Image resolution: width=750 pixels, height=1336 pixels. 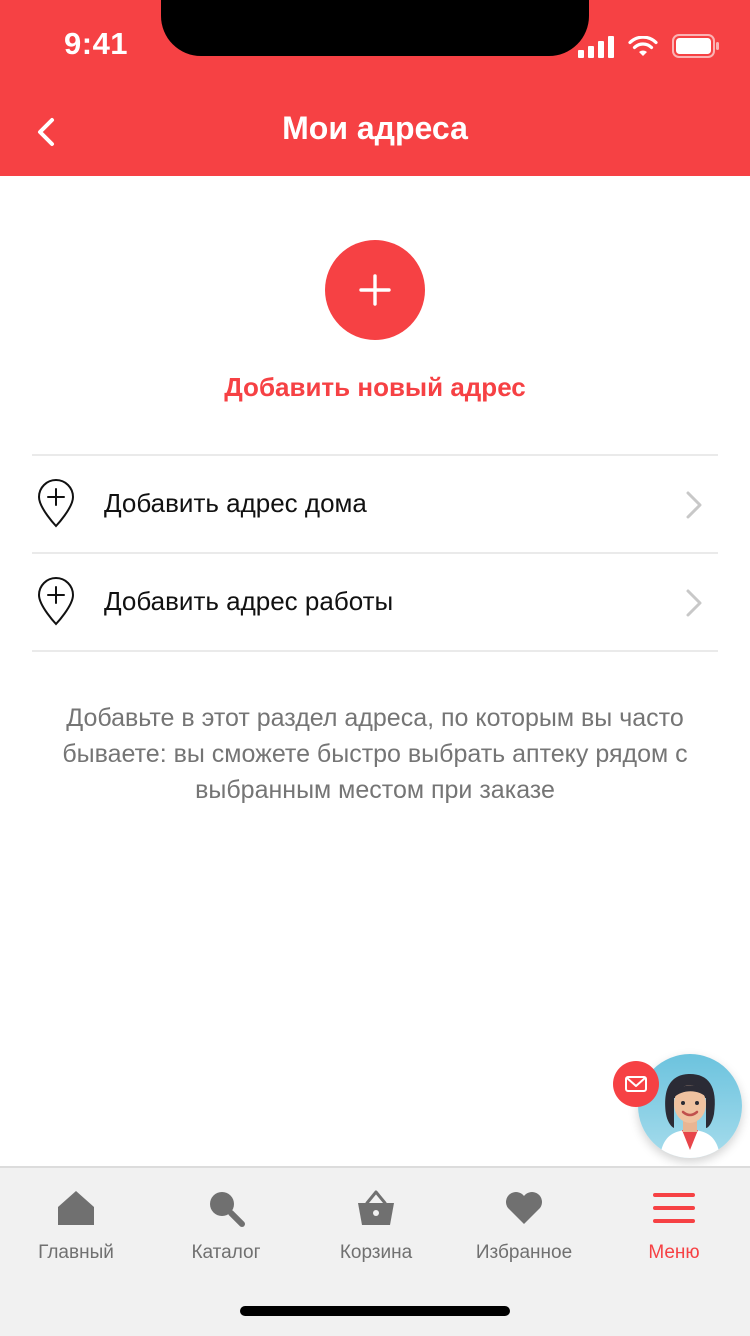 I want to click on tab-menu: Меню, so click(x=674, y=1231).